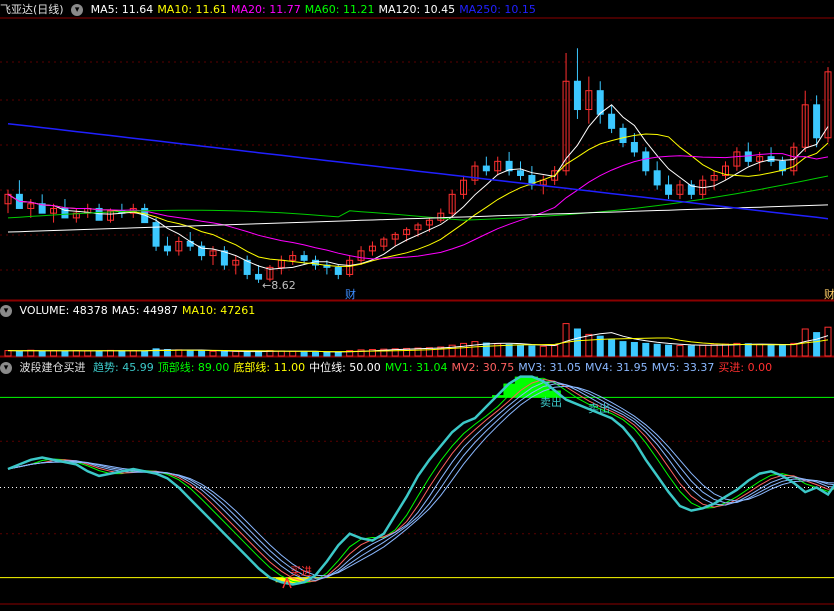 The height and width of the screenshot is (611, 834). I want to click on indicator-legend-item-5: MV2: 30.75, so click(483, 367).